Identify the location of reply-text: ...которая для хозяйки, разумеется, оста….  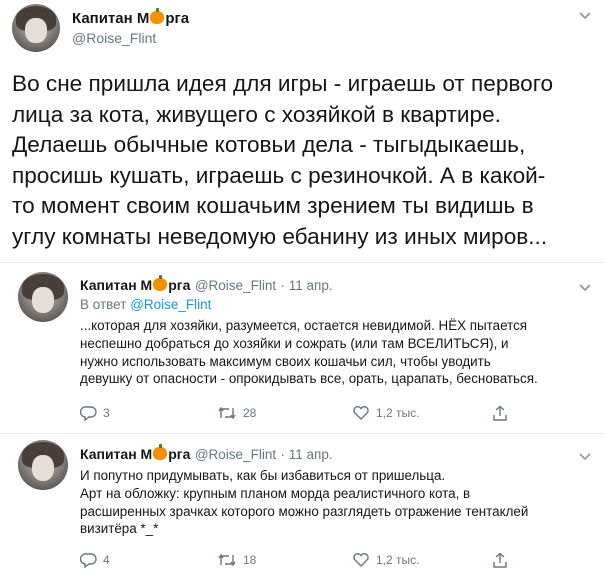
(309, 352).